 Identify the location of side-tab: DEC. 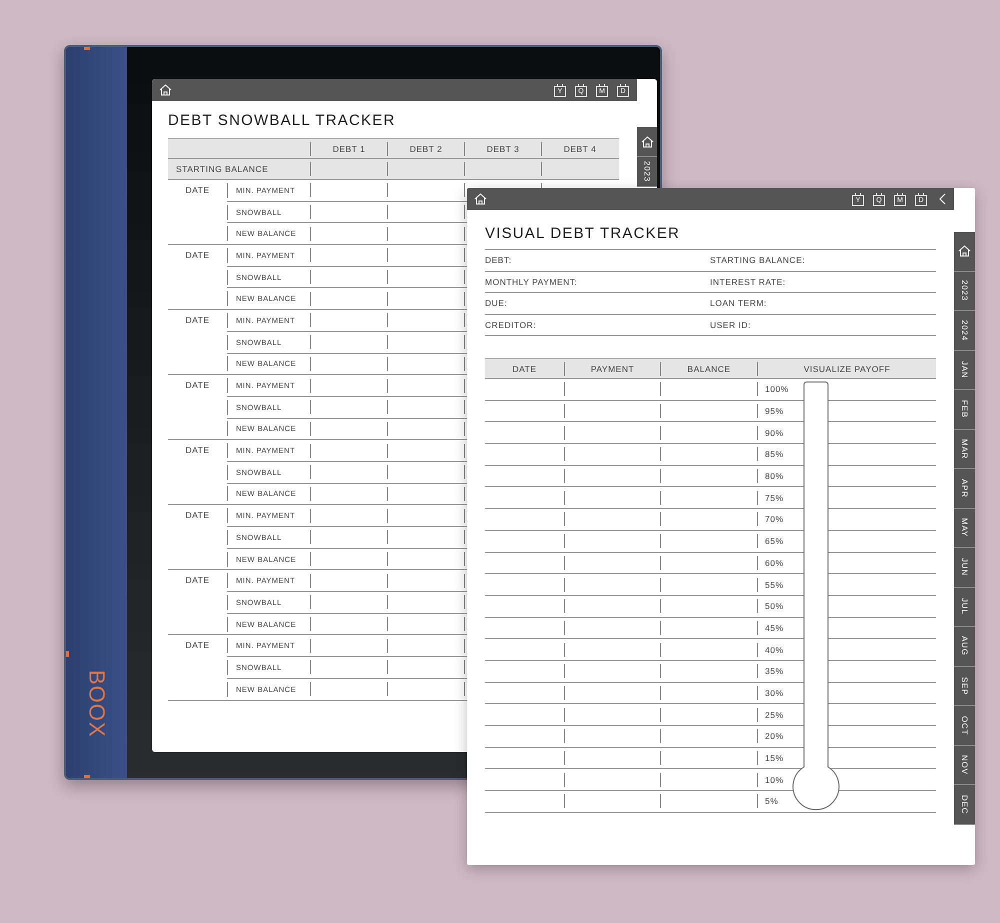
(964, 804).